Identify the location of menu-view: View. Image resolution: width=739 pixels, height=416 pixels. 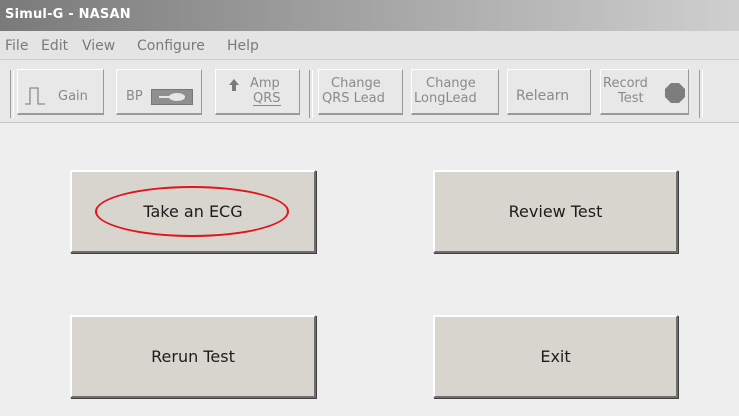
(98, 46).